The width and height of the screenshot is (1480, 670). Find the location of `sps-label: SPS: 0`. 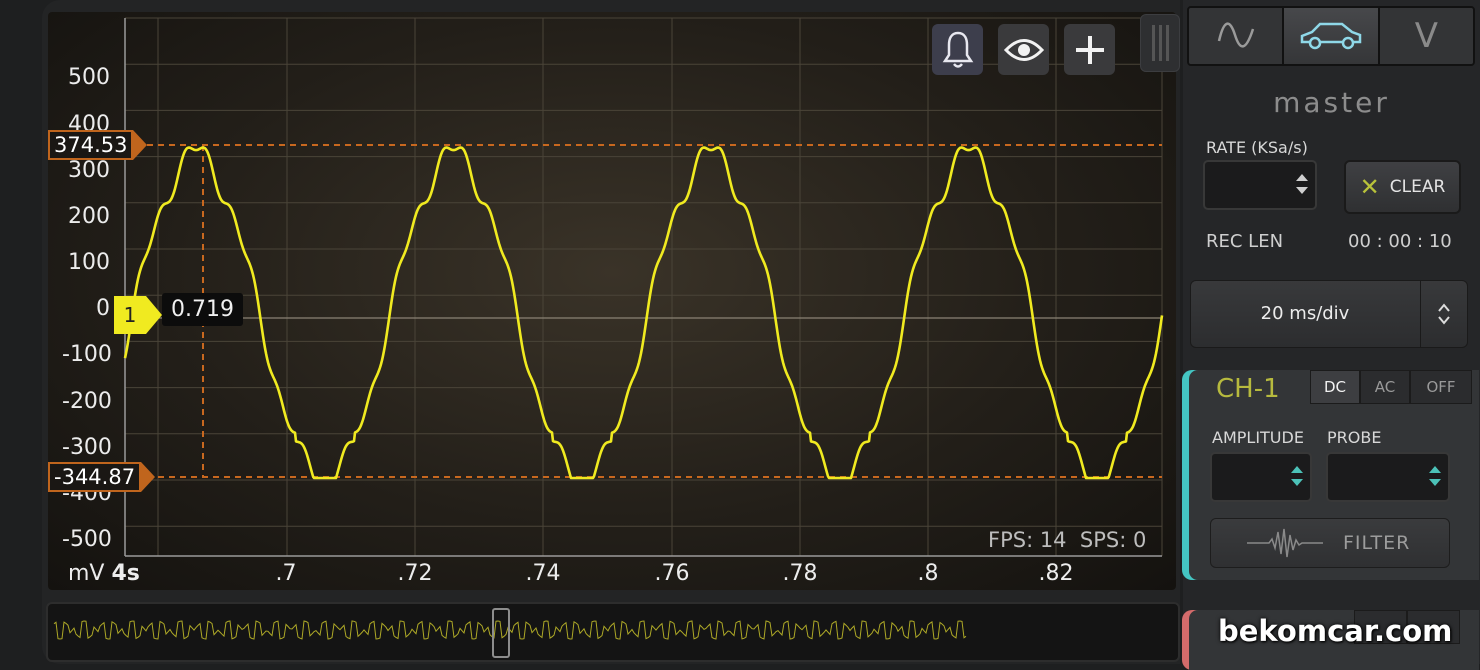

sps-label: SPS: 0 is located at coordinates (1113, 540).